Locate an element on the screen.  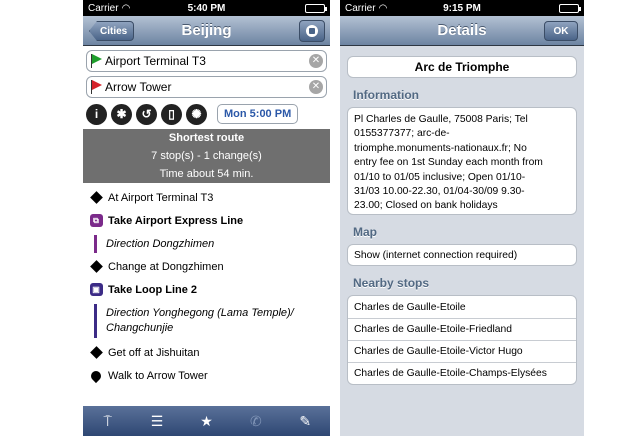
place-name: Arc de Triomphe is located at coordinates (462, 67).